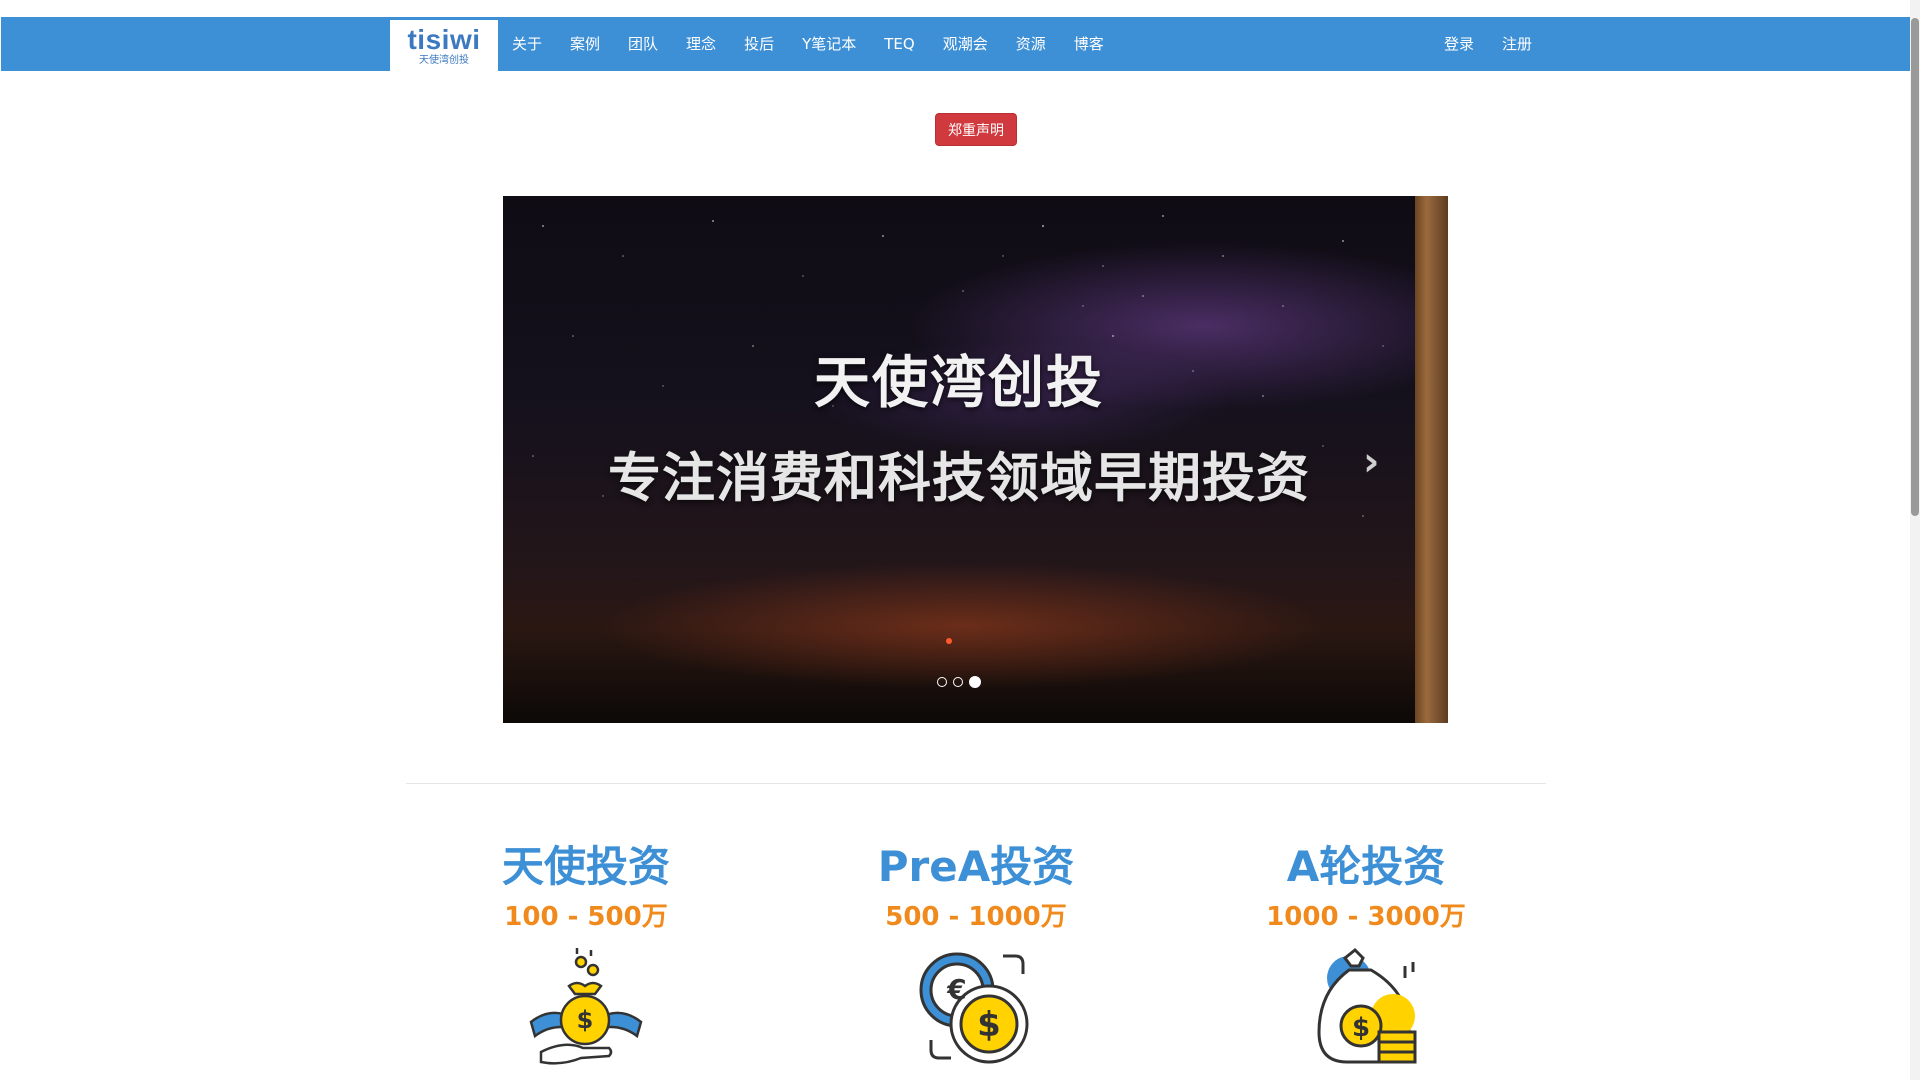  Describe the element at coordinates (444, 39) in the screenshot. I see `logo-word: tisiwi` at that location.